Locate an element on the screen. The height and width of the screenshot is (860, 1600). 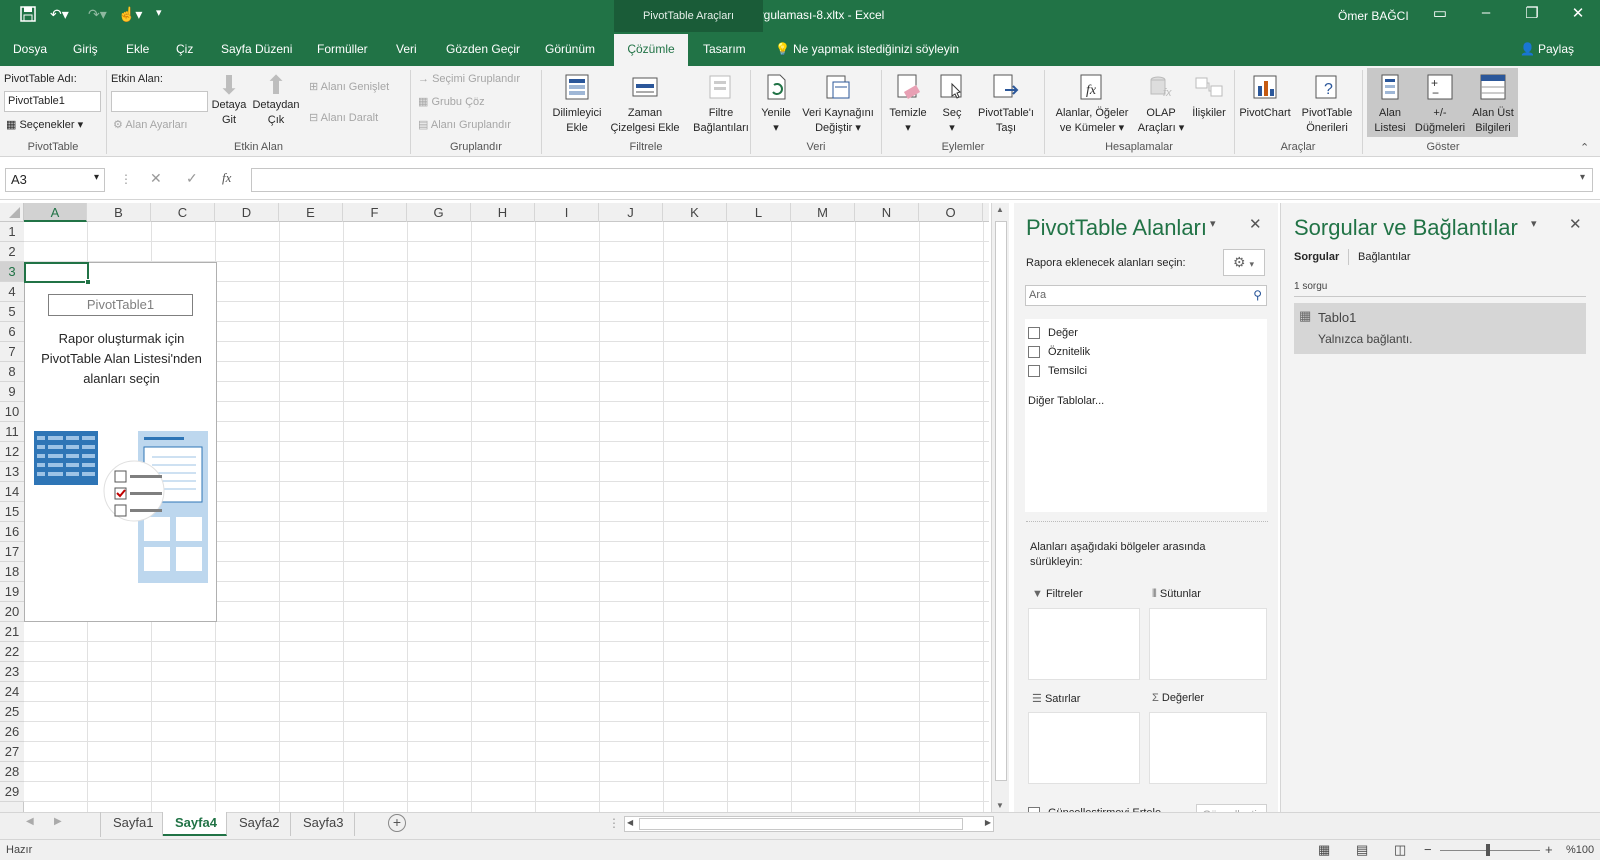
share-button: Paylaş is located at coordinates (1556, 49).